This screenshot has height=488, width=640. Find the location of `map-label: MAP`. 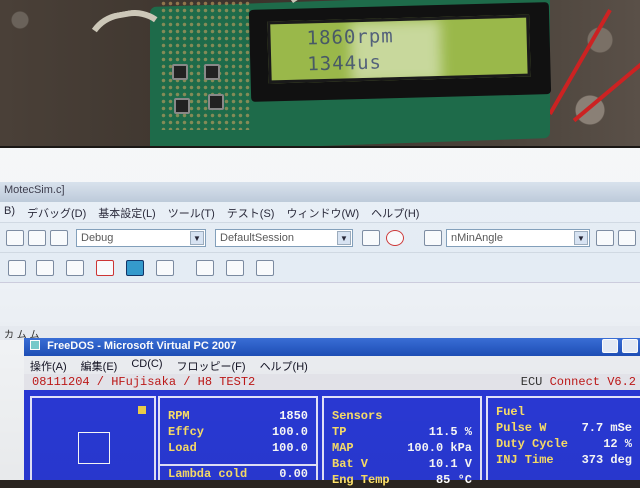

map-label: MAP is located at coordinates (343, 448).